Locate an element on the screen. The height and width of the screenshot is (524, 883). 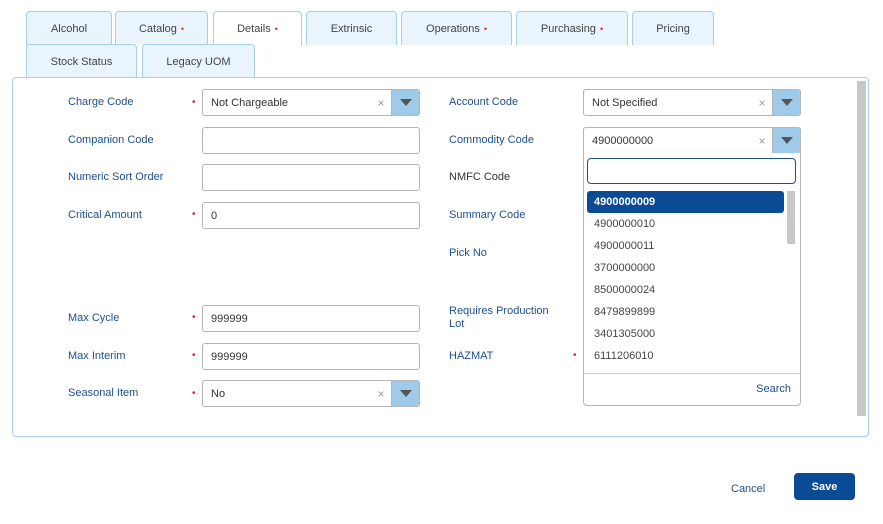
dropdown-option: 8479899899 is located at coordinates (685, 312).